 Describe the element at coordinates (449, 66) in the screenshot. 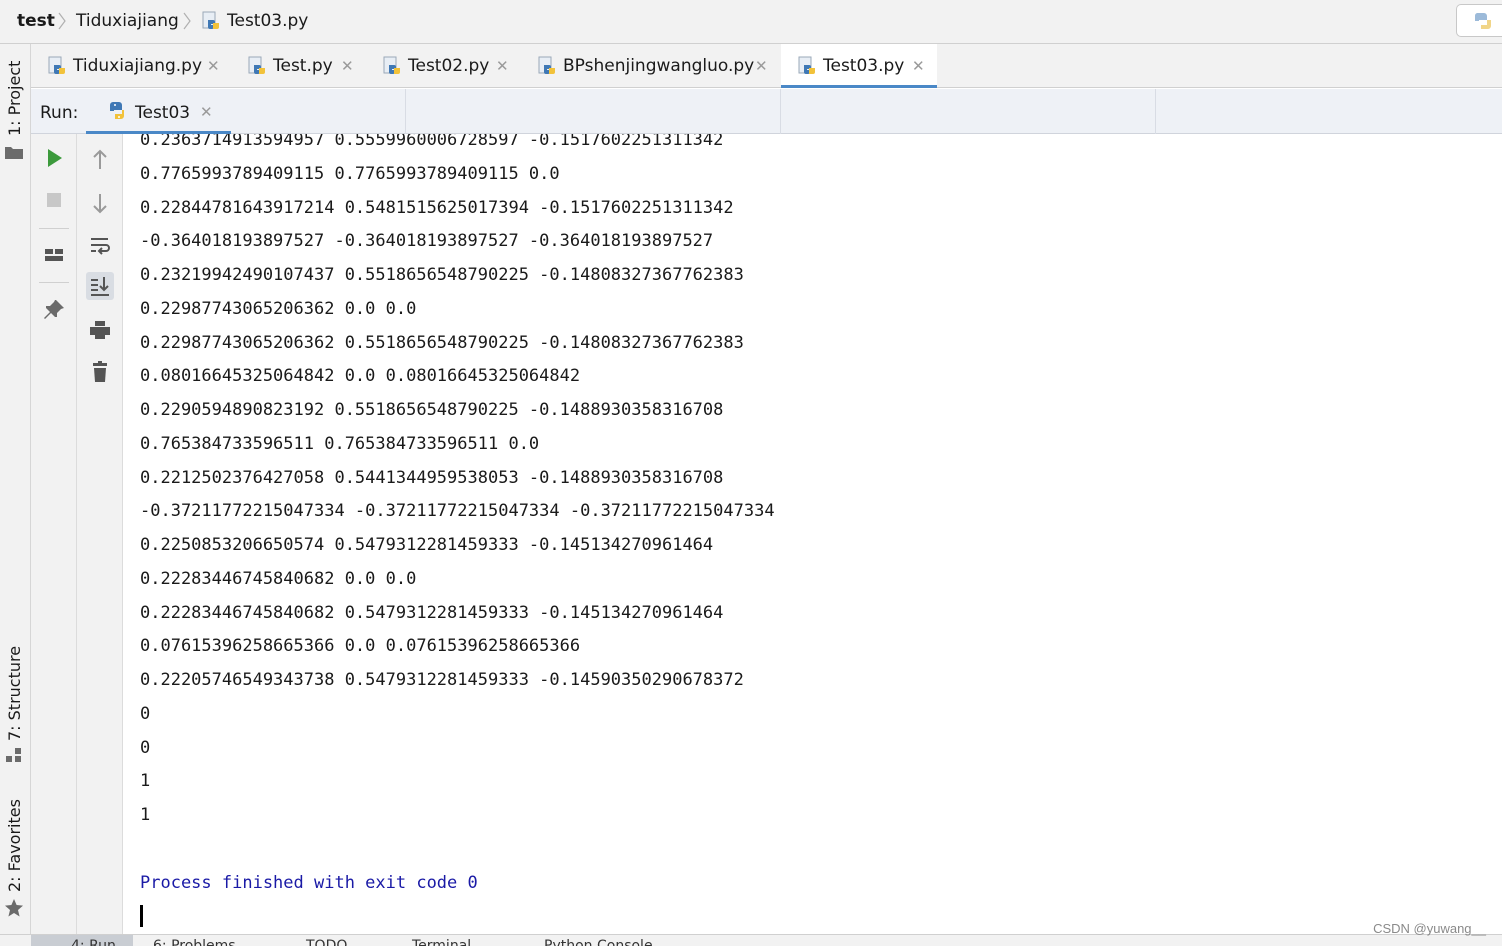

I see `tab-label: Test02.py` at that location.